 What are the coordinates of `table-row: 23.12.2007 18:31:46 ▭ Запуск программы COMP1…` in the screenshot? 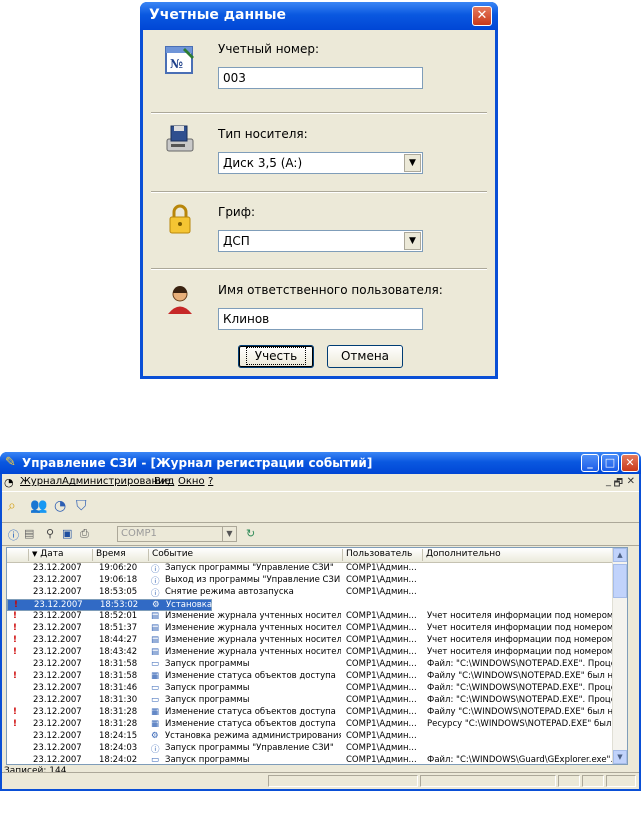 It's located at (310, 689).